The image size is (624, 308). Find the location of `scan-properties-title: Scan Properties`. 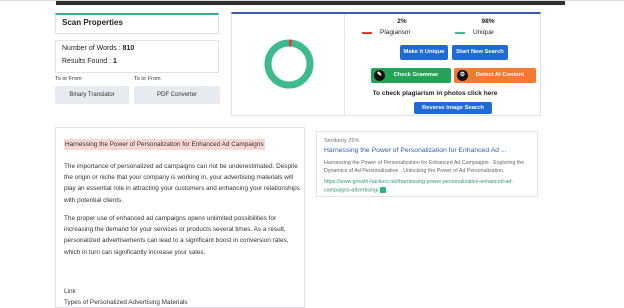

scan-properties-title: Scan Properties is located at coordinates (92, 22).